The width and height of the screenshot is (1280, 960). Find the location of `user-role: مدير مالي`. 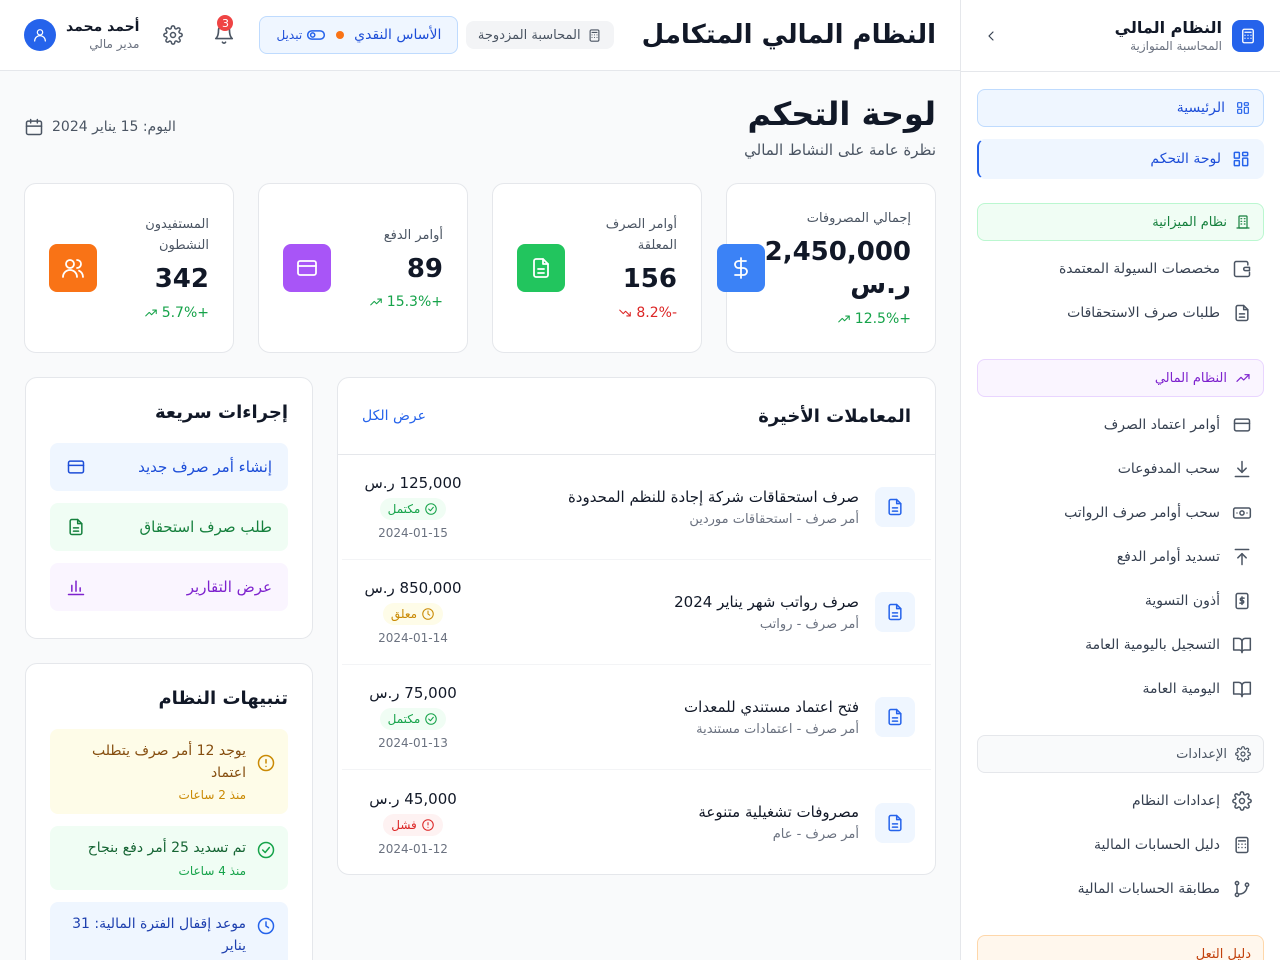

user-role: مدير مالي is located at coordinates (114, 44).